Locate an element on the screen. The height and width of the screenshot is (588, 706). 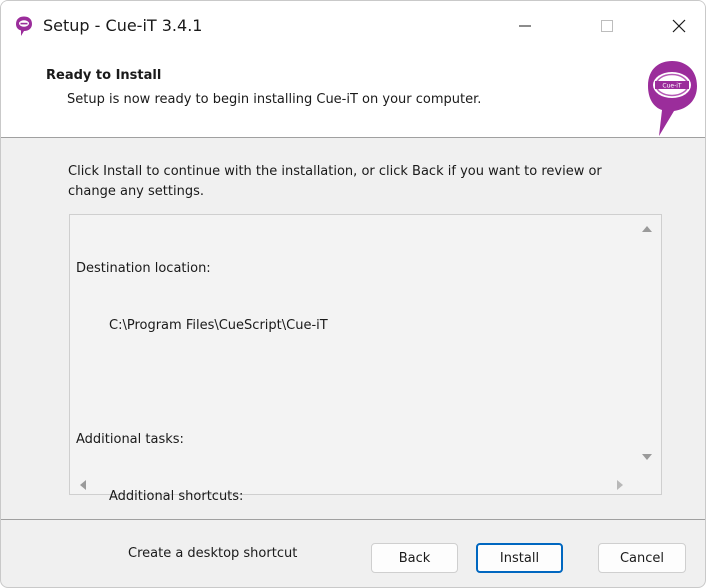
close-button is located at coordinates (677, 25).